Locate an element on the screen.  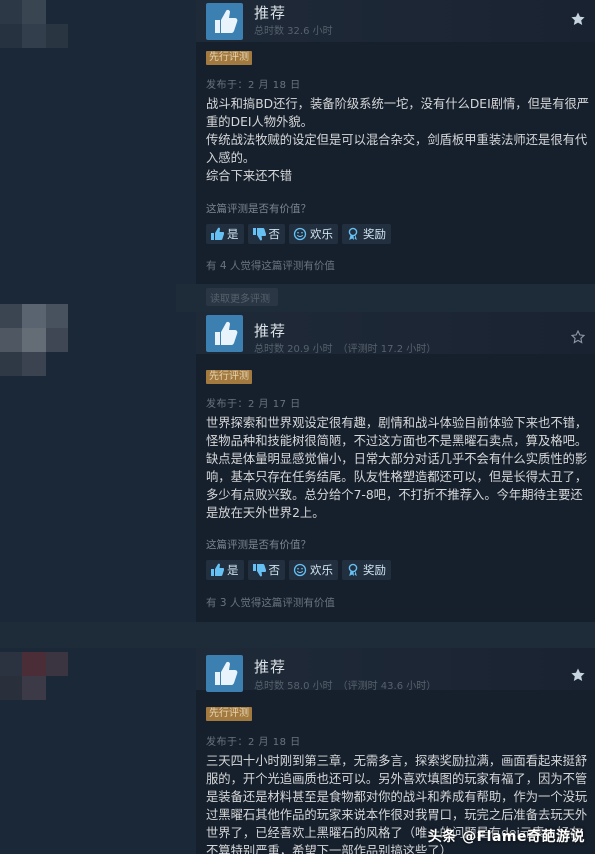
playtime: 总时数 58.0 小时 （评测时 43.6 小时） is located at coordinates (345, 686).